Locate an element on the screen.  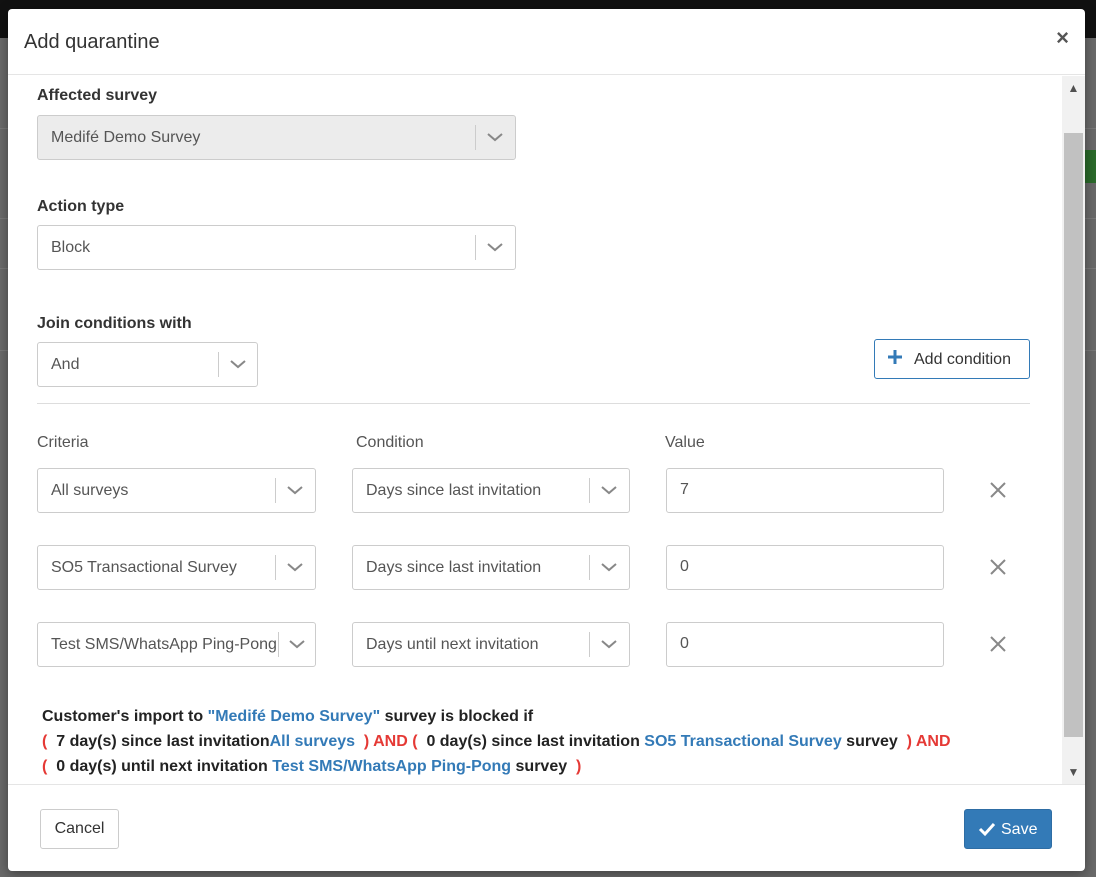
join-conditions-value: And is located at coordinates (65, 364).